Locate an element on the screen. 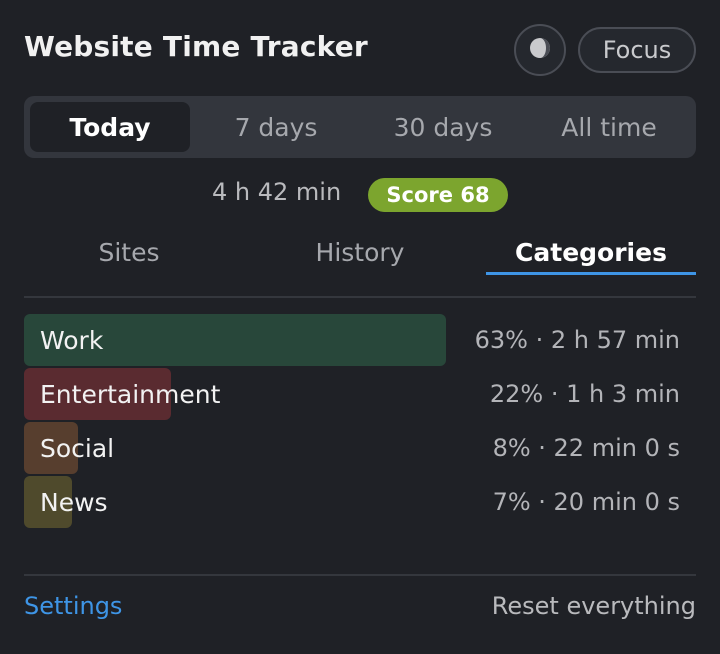 The width and height of the screenshot is (720, 654). tab-categories: Categories is located at coordinates (591, 252).